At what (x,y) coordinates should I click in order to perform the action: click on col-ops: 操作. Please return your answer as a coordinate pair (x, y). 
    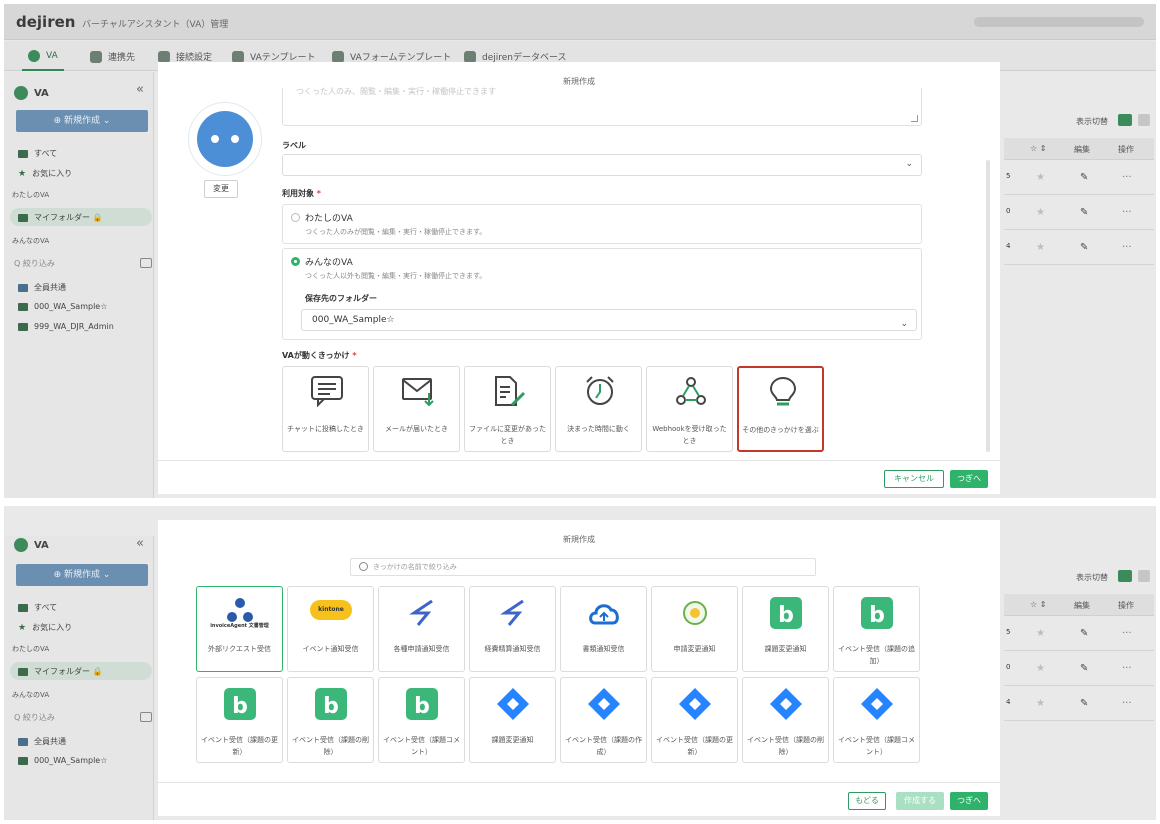
    Looking at the image, I should click on (1126, 149).